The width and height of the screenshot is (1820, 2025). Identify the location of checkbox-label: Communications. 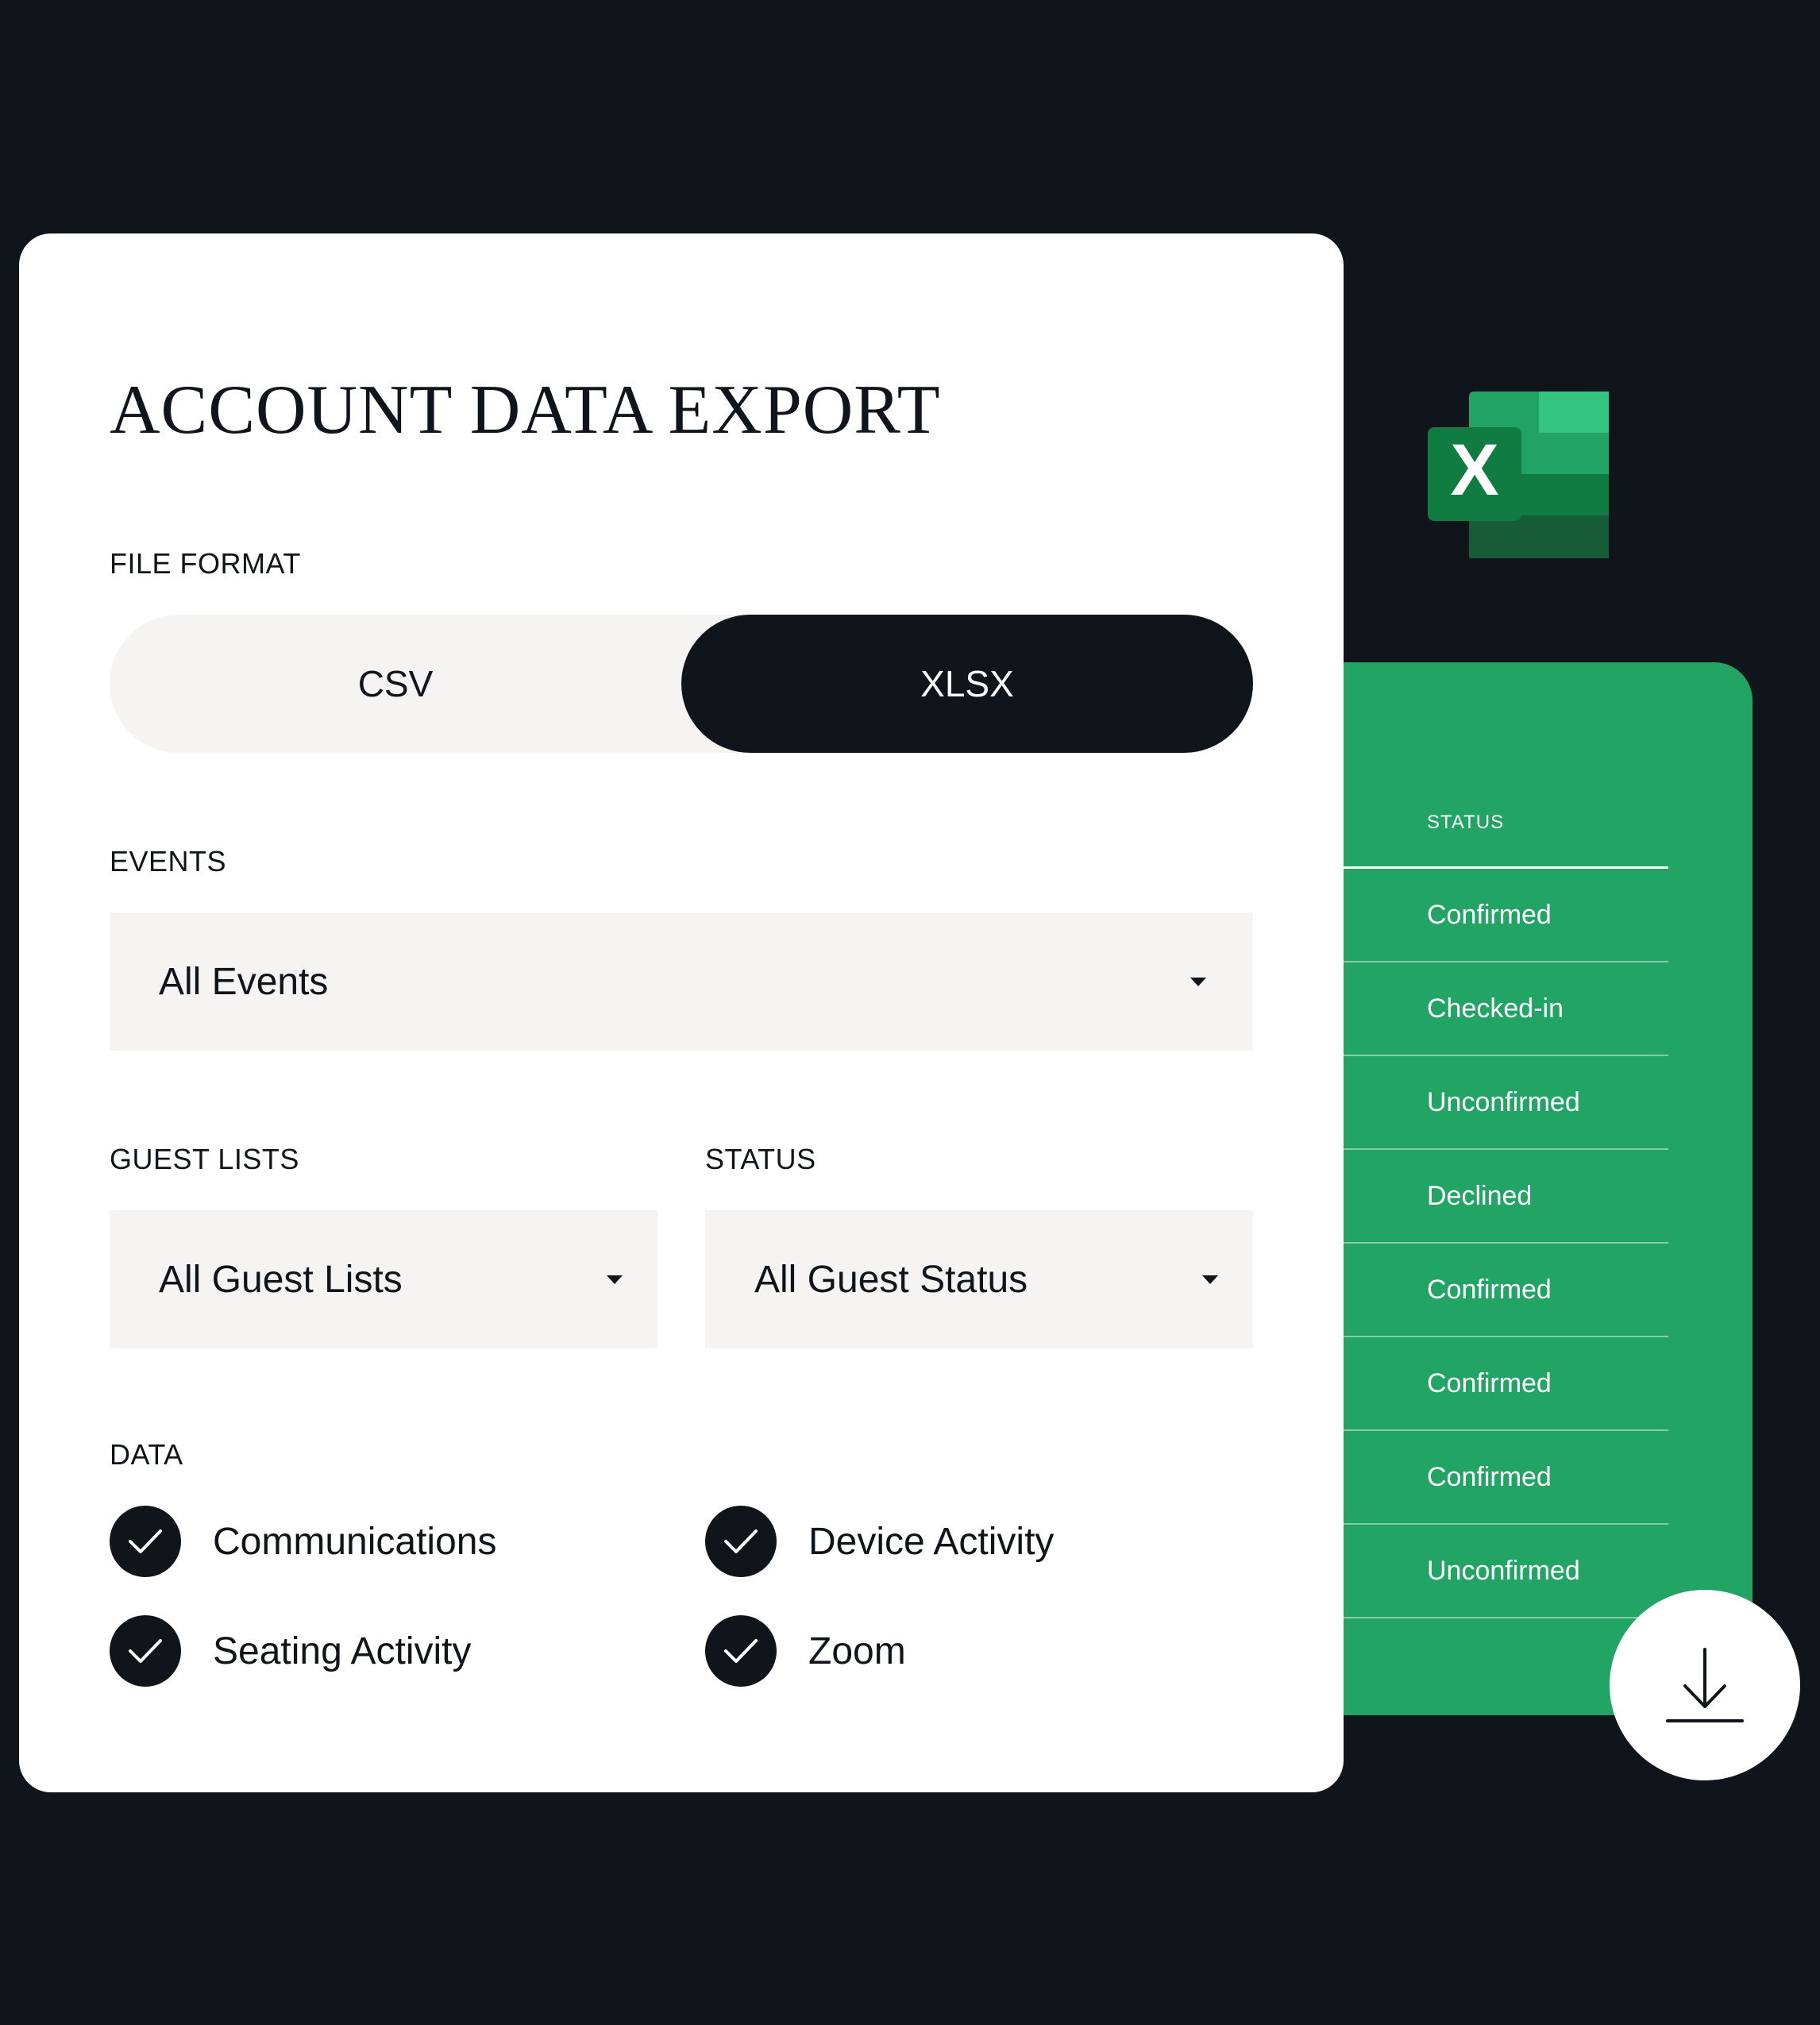
(355, 1541).